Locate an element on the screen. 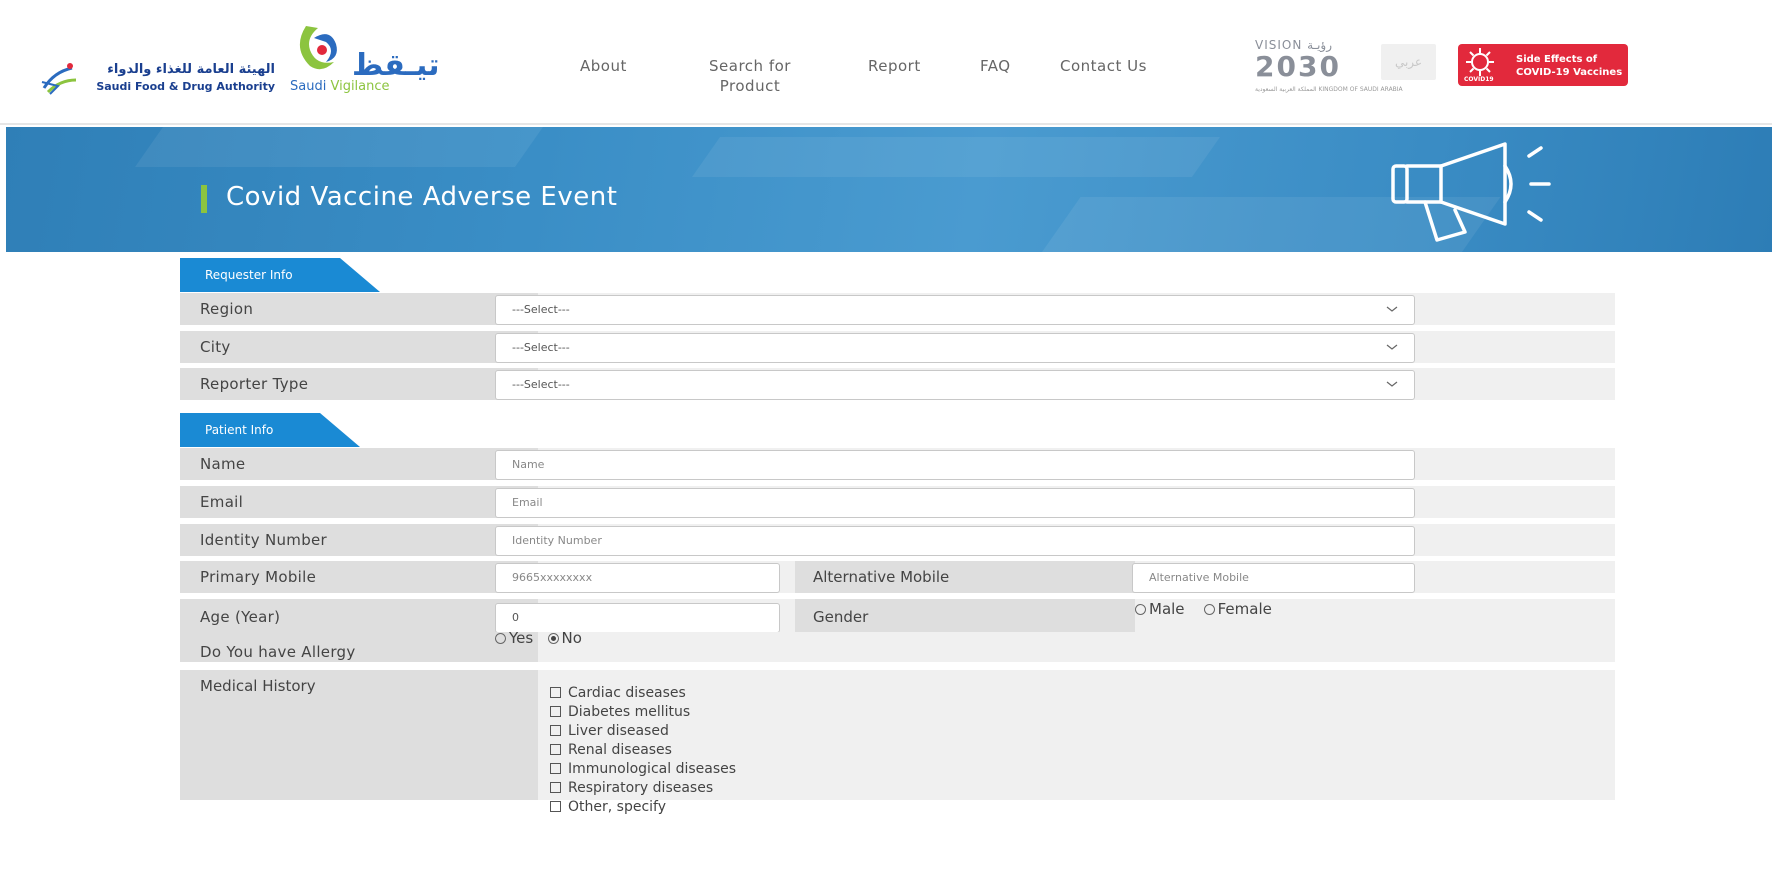 The height and width of the screenshot is (895, 1772). email-row: Email Email is located at coordinates (897, 502).